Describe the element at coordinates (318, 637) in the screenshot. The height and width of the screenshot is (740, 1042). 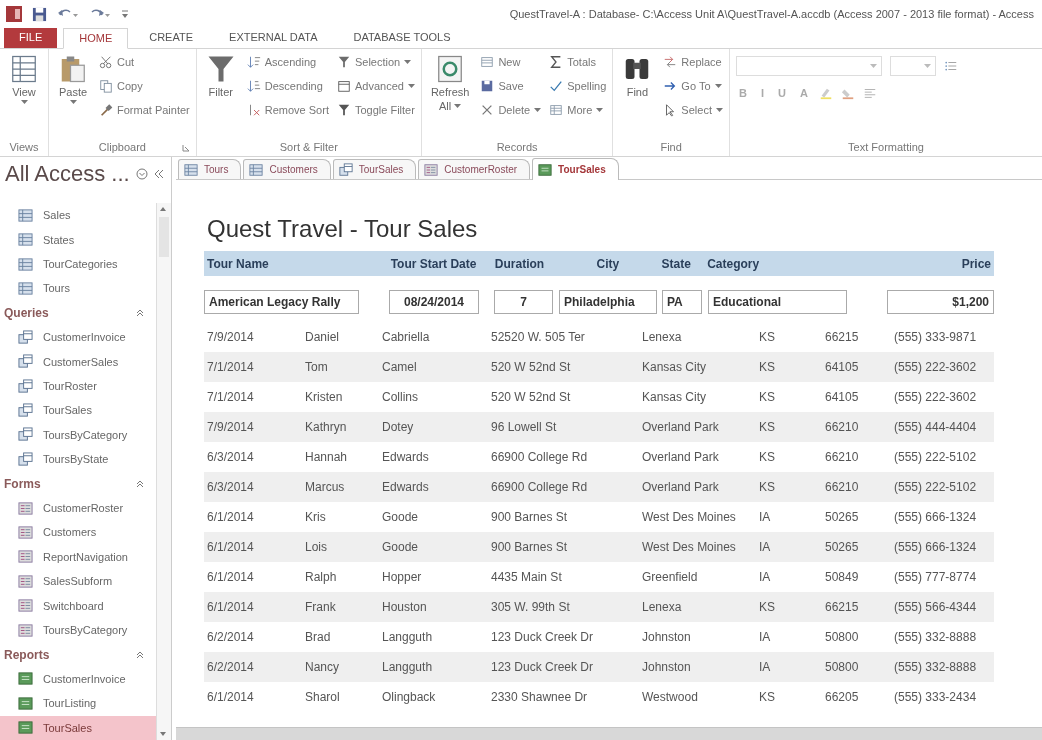
I see `table-cell-text: Brad` at that location.